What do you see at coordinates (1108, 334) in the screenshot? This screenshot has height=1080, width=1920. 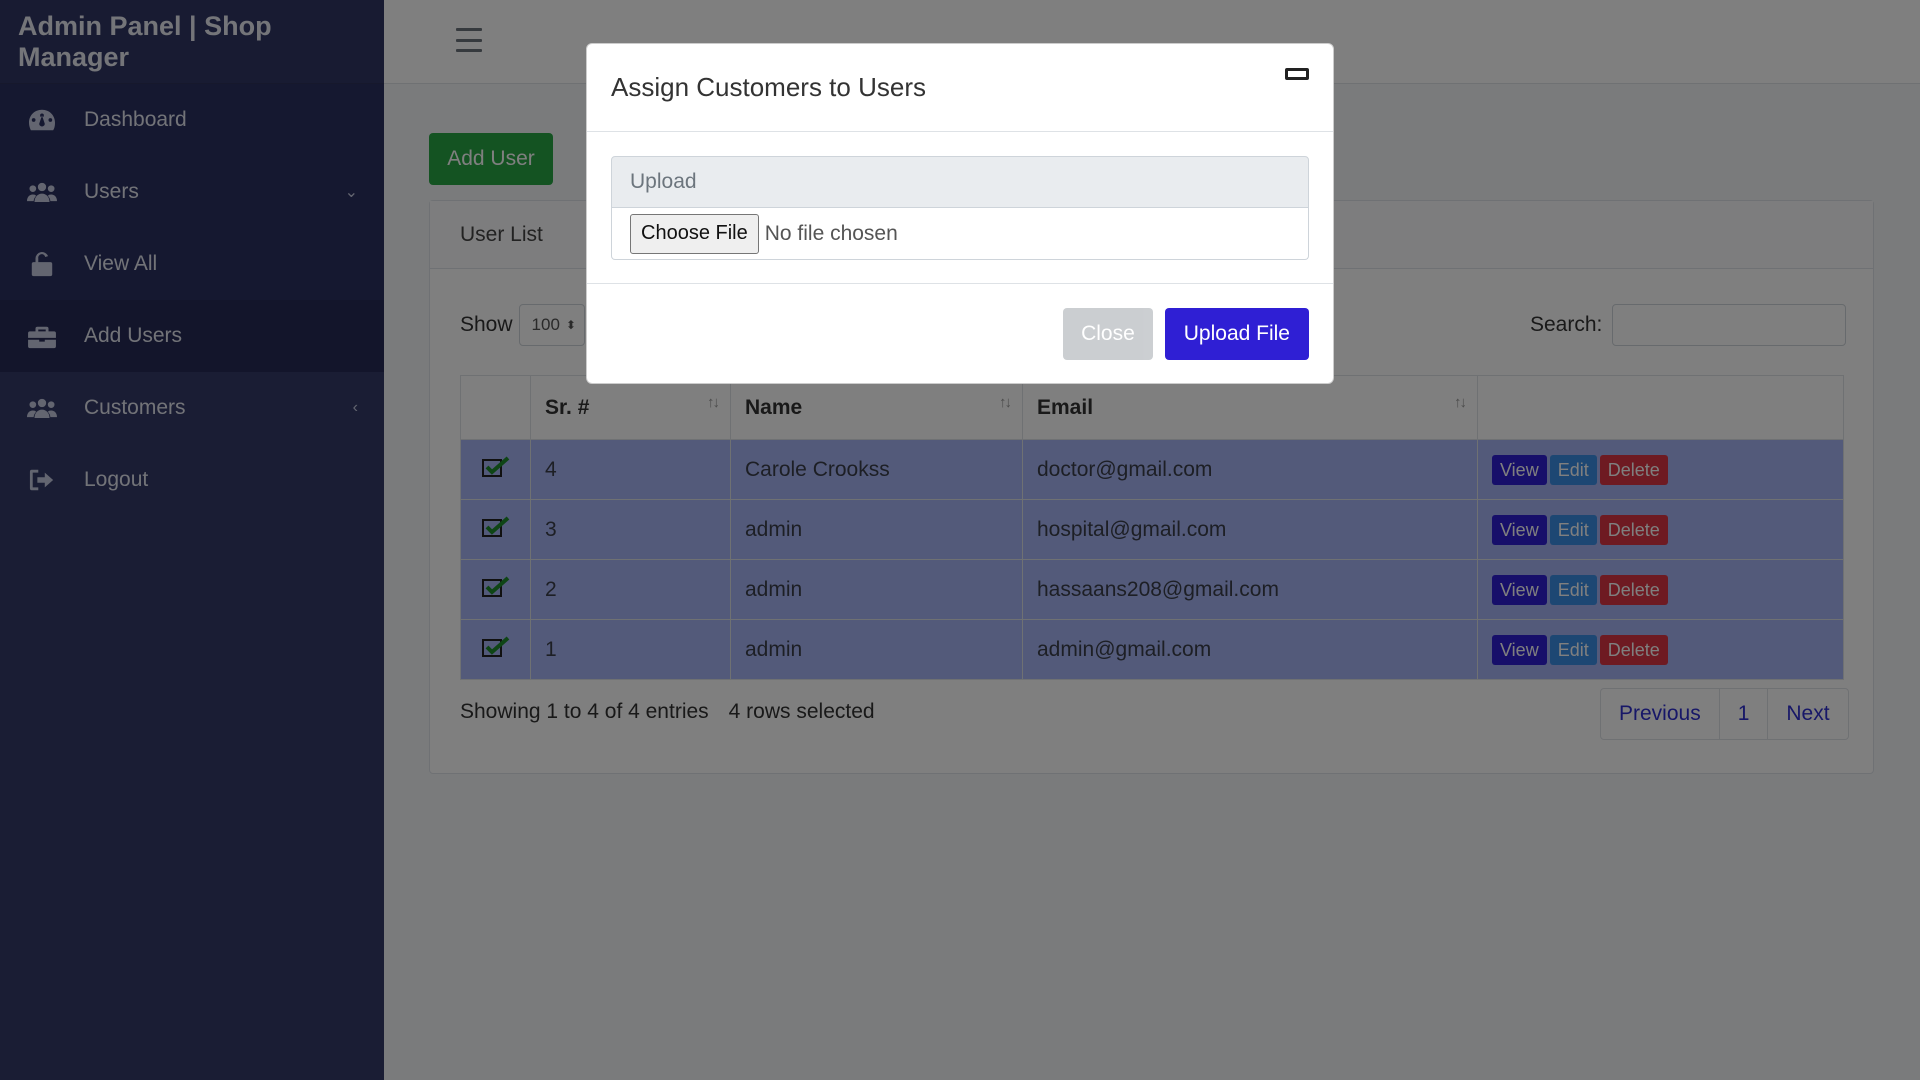 I see `close-button: Close` at bounding box center [1108, 334].